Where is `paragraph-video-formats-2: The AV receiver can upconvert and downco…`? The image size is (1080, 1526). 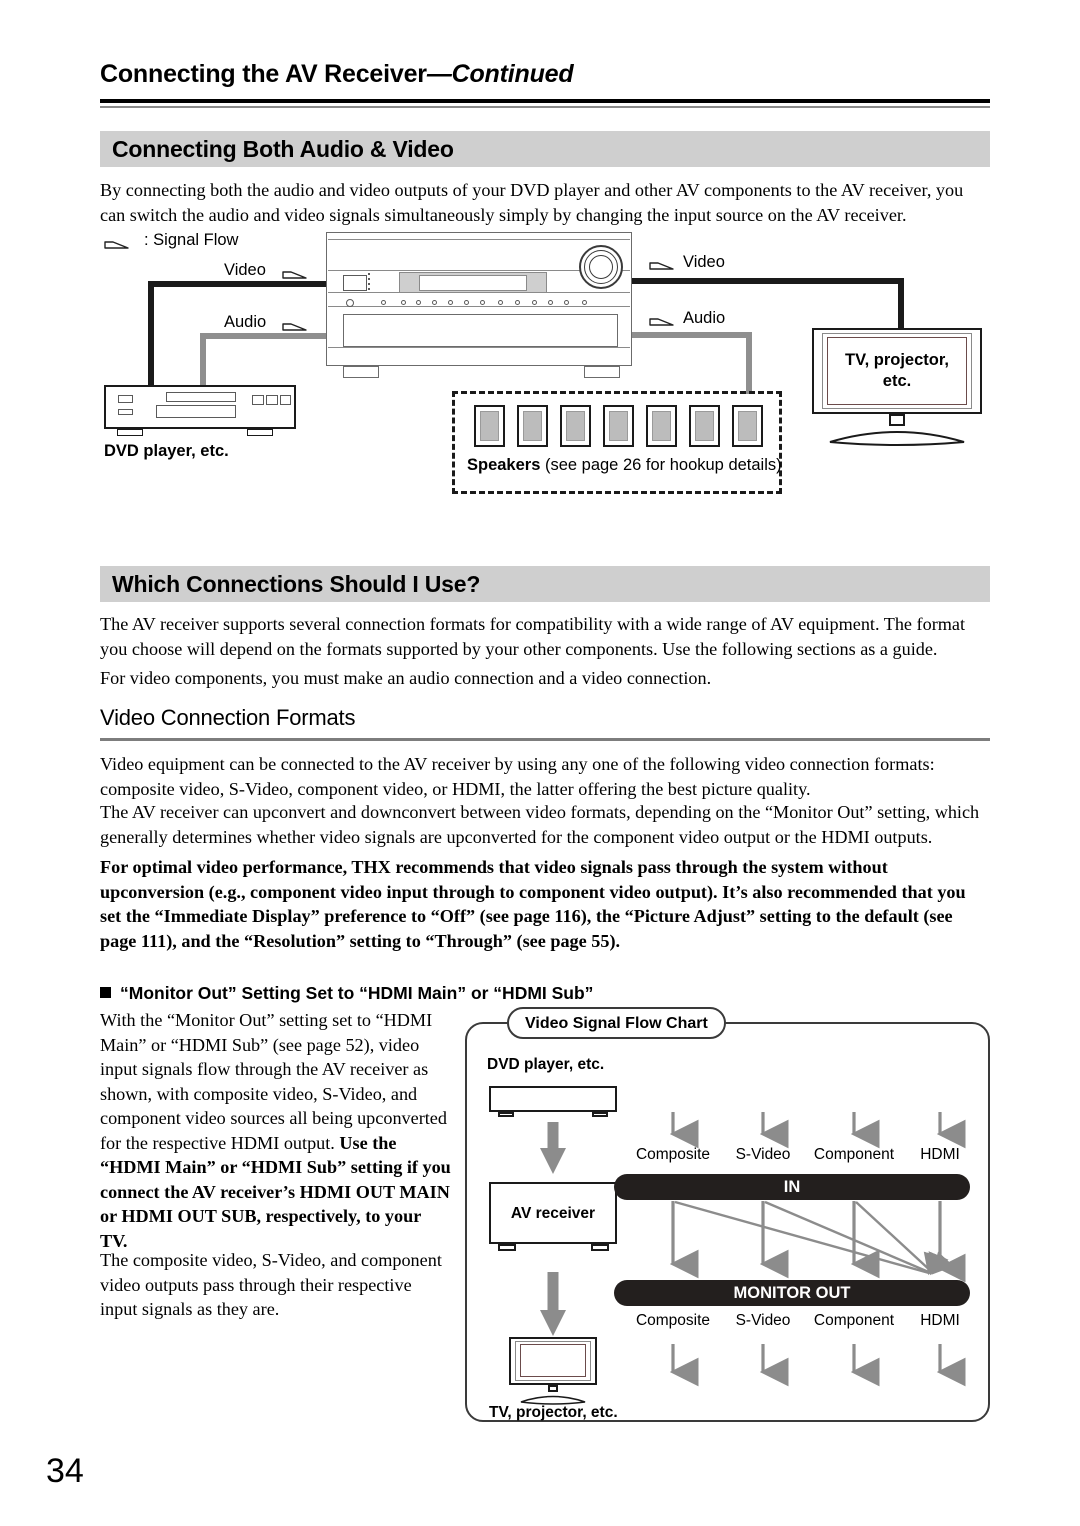
paragraph-video-formats-2: The AV receiver can upconvert and downco… is located at coordinates (540, 824).